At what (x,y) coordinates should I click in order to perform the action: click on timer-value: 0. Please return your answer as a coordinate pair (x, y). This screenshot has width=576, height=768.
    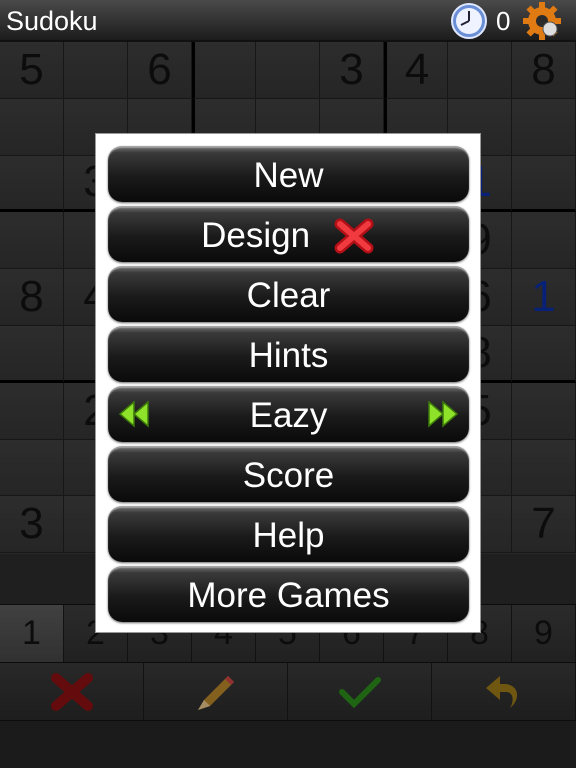
    Looking at the image, I should click on (503, 21).